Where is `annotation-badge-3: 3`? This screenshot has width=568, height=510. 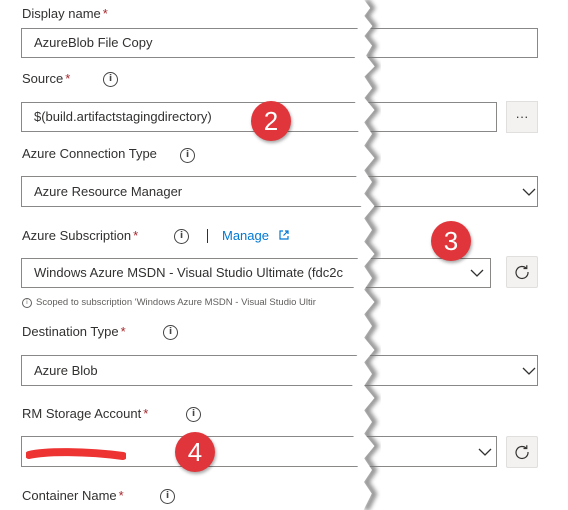 annotation-badge-3: 3 is located at coordinates (451, 241).